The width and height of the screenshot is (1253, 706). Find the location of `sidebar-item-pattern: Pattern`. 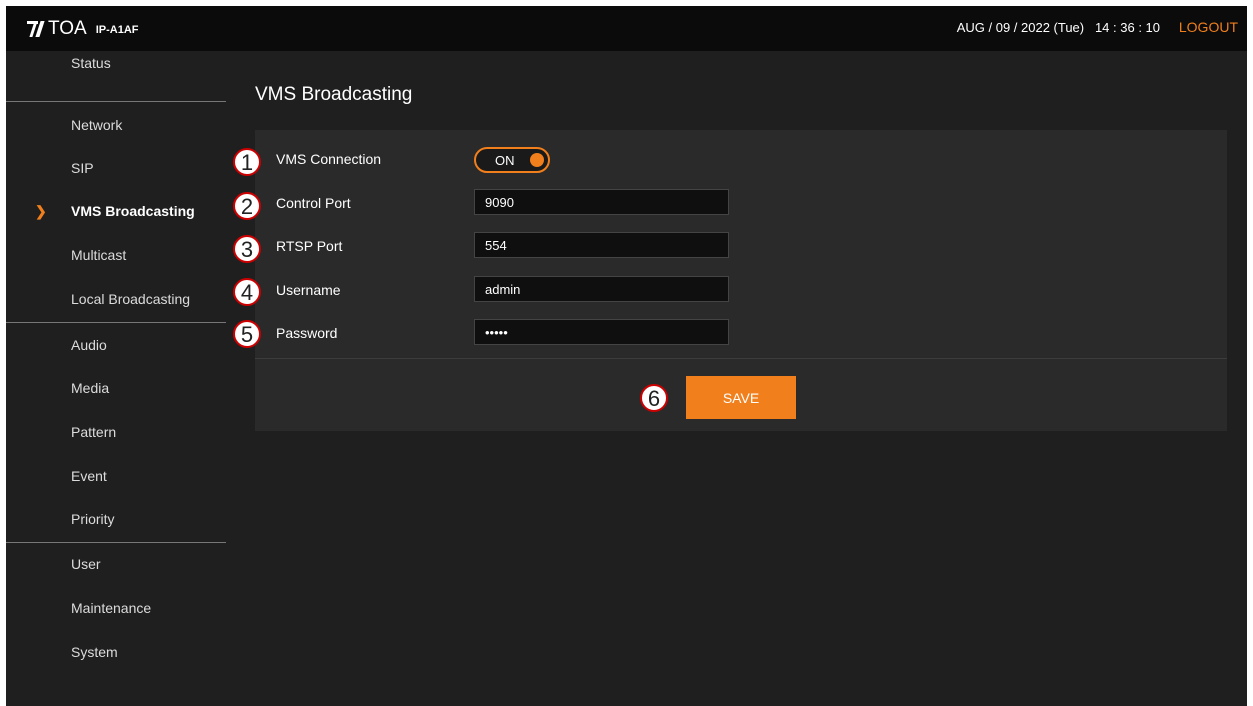

sidebar-item-pattern: Pattern is located at coordinates (116, 432).